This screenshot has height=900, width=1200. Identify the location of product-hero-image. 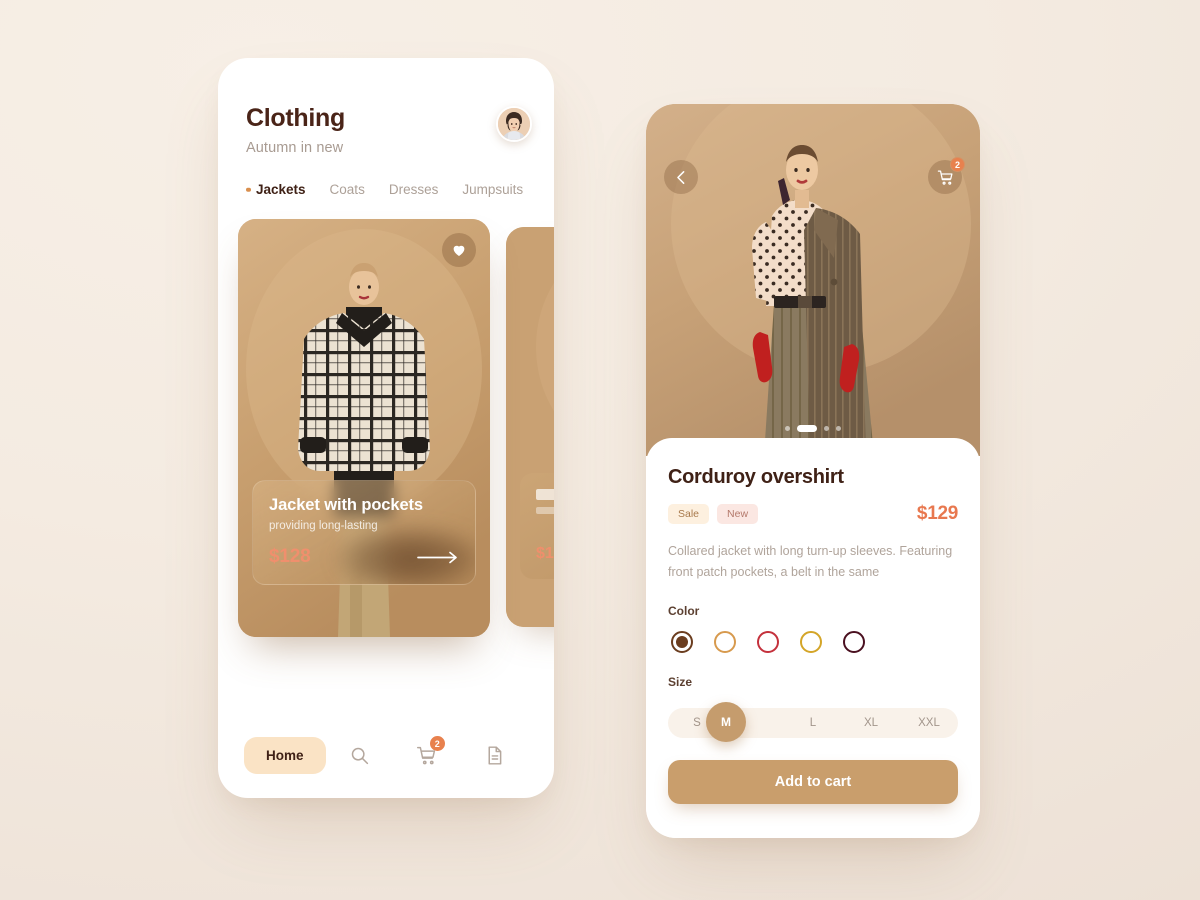
(813, 280).